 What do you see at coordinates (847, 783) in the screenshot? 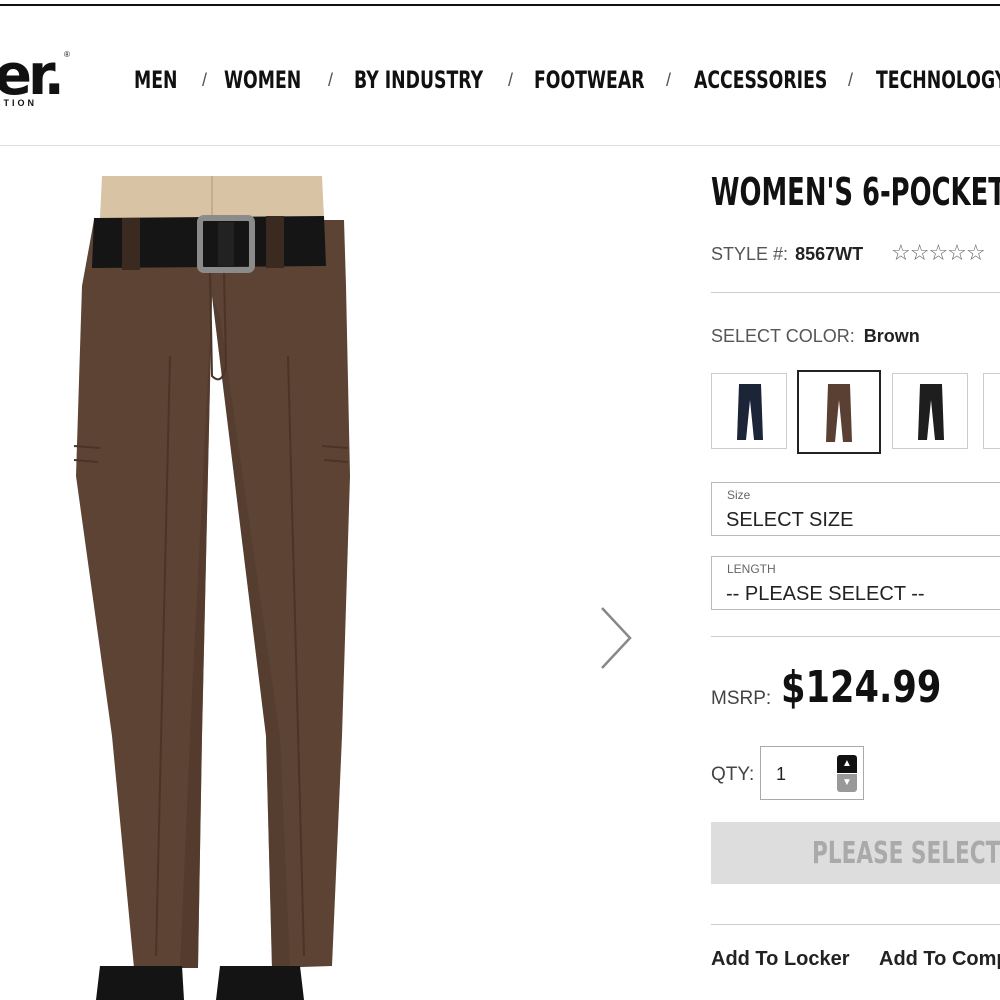
I see `decrease-qty-button: ▼` at bounding box center [847, 783].